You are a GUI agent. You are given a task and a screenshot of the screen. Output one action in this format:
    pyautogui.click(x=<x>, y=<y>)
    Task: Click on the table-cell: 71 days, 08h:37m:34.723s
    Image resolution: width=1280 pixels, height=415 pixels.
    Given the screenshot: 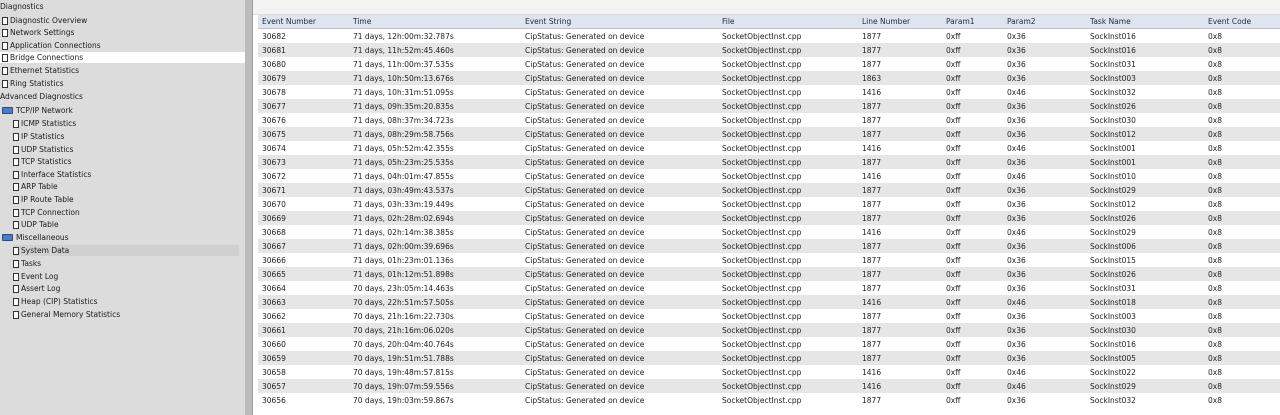 What is the action you would take?
    pyautogui.click(x=435, y=120)
    